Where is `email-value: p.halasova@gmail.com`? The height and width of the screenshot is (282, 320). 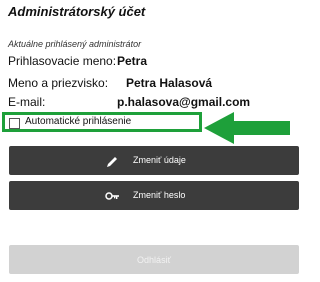
email-value: p.halasova@gmail.com is located at coordinates (184, 102).